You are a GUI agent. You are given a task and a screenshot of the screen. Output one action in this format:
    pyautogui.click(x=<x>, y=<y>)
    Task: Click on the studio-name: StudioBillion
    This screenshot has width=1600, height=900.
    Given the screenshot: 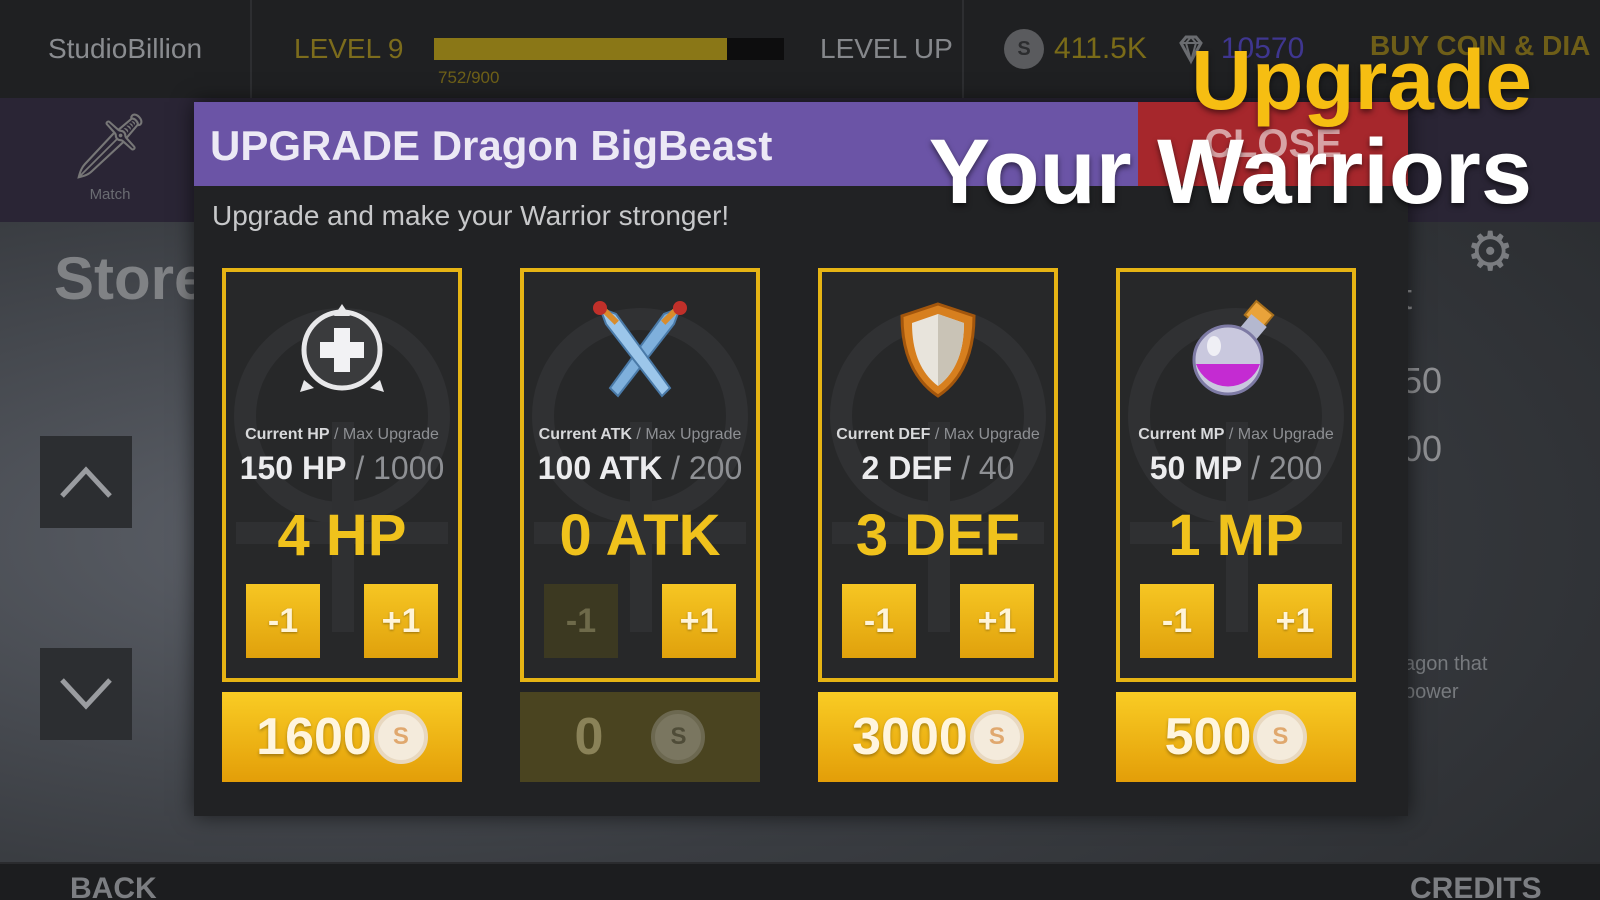 What is the action you would take?
    pyautogui.click(x=126, y=49)
    